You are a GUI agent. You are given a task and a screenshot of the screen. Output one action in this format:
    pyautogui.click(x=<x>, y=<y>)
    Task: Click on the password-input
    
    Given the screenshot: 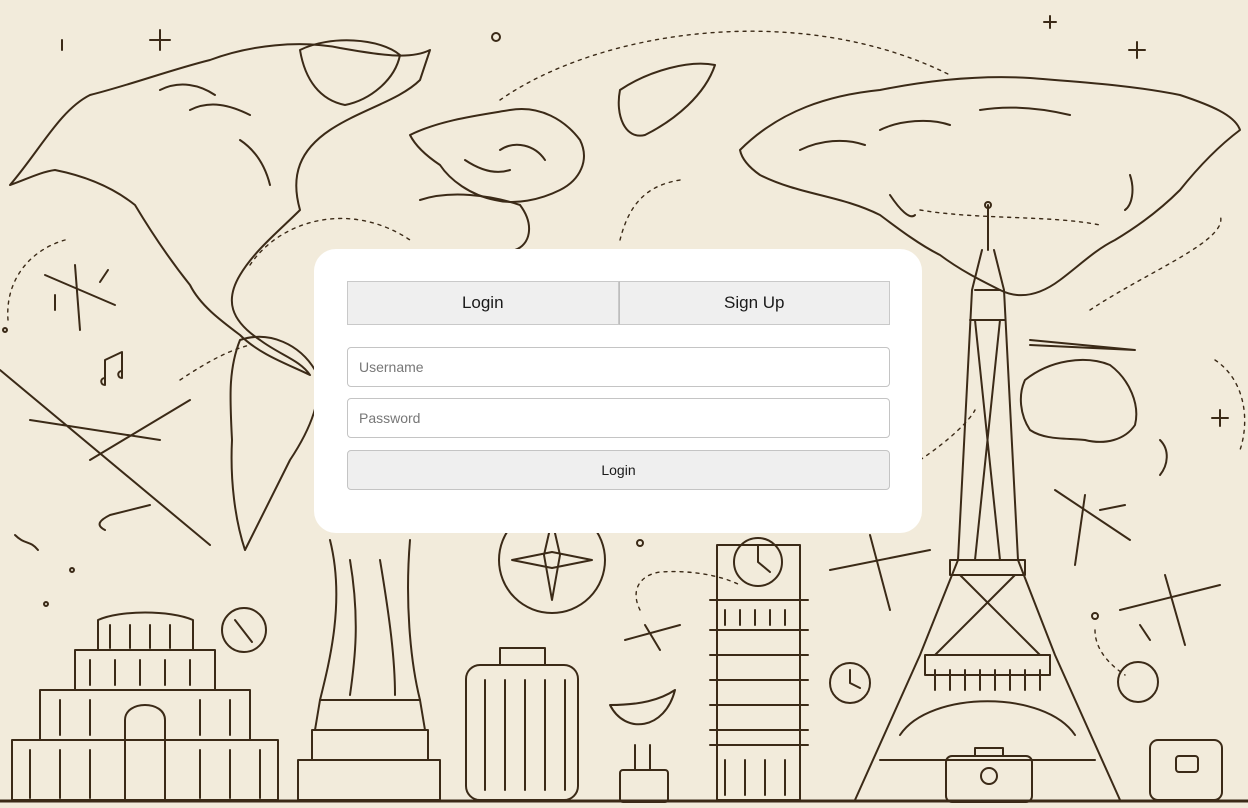 What is the action you would take?
    pyautogui.click(x=618, y=418)
    